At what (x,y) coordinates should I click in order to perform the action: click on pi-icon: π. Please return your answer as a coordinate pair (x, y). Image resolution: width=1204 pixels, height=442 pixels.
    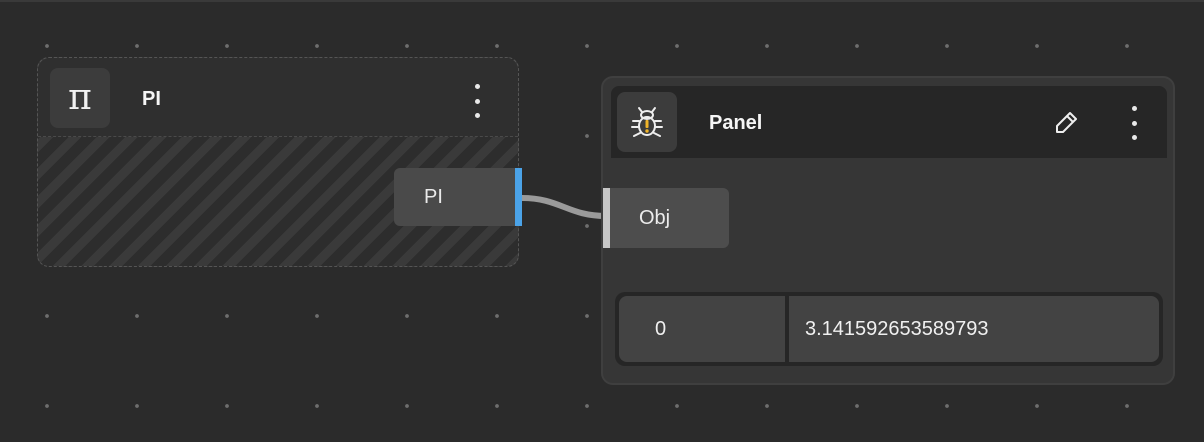
    Looking at the image, I should click on (80, 98).